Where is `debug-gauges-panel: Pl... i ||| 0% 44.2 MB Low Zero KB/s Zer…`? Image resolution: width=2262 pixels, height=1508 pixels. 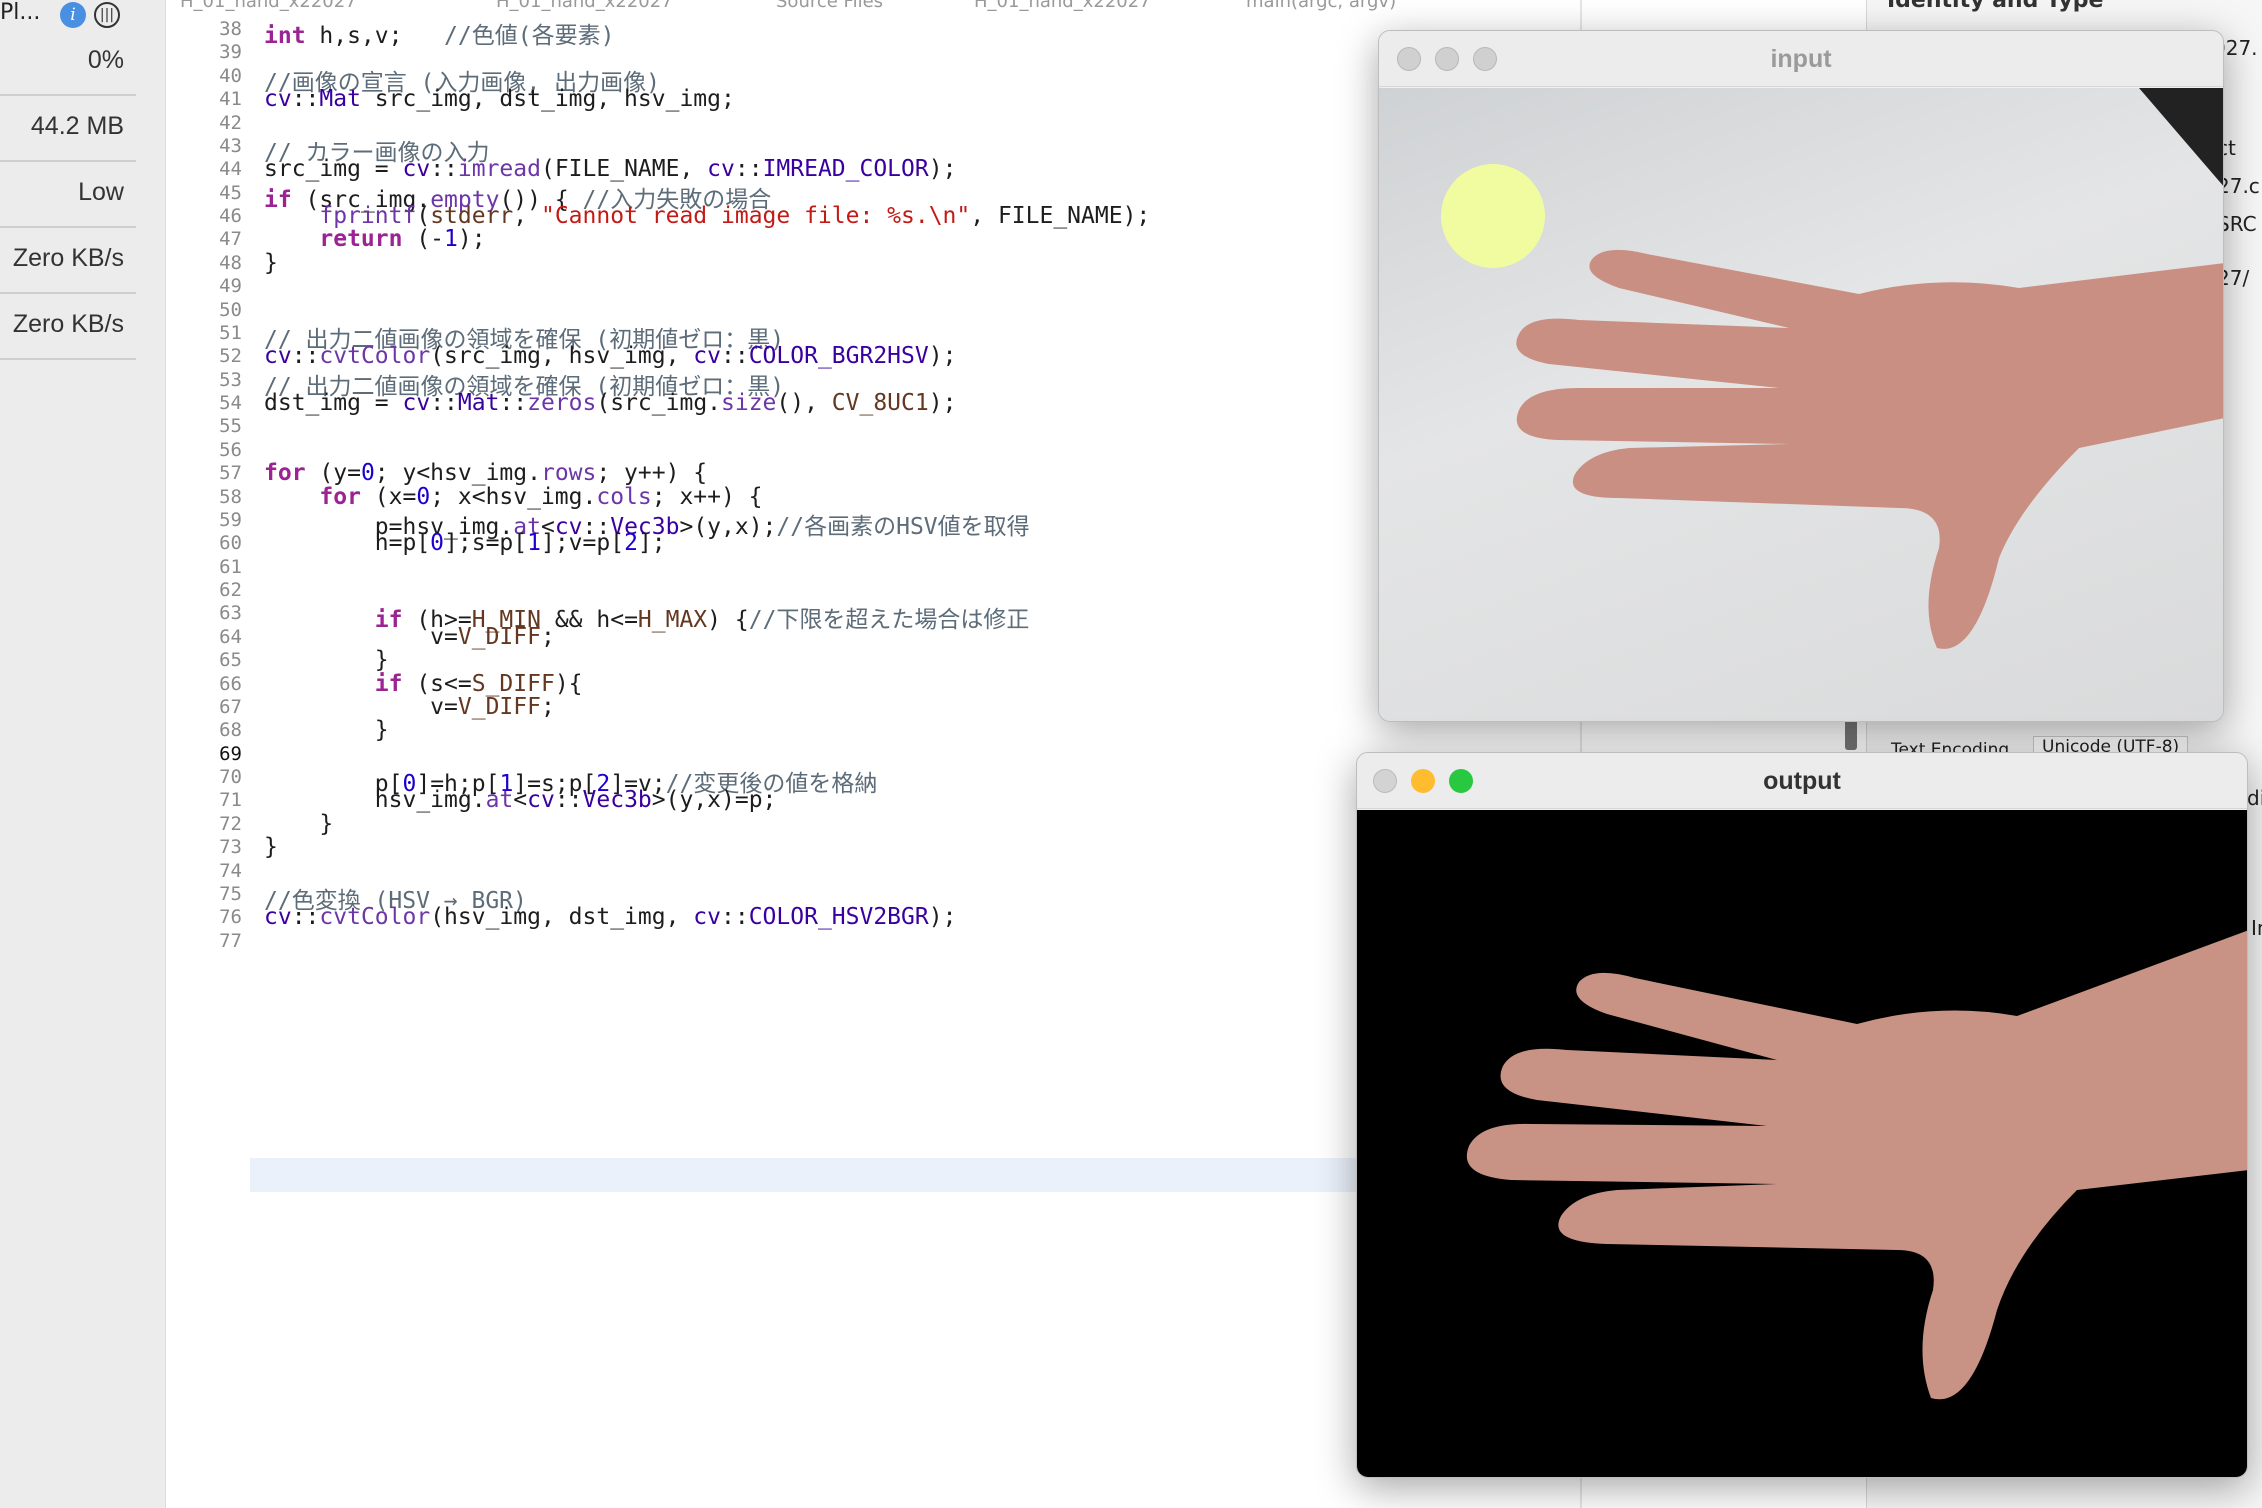 debug-gauges-panel: Pl... i ||| 0% 44.2 MB Low Zero KB/s Zer… is located at coordinates (83, 754).